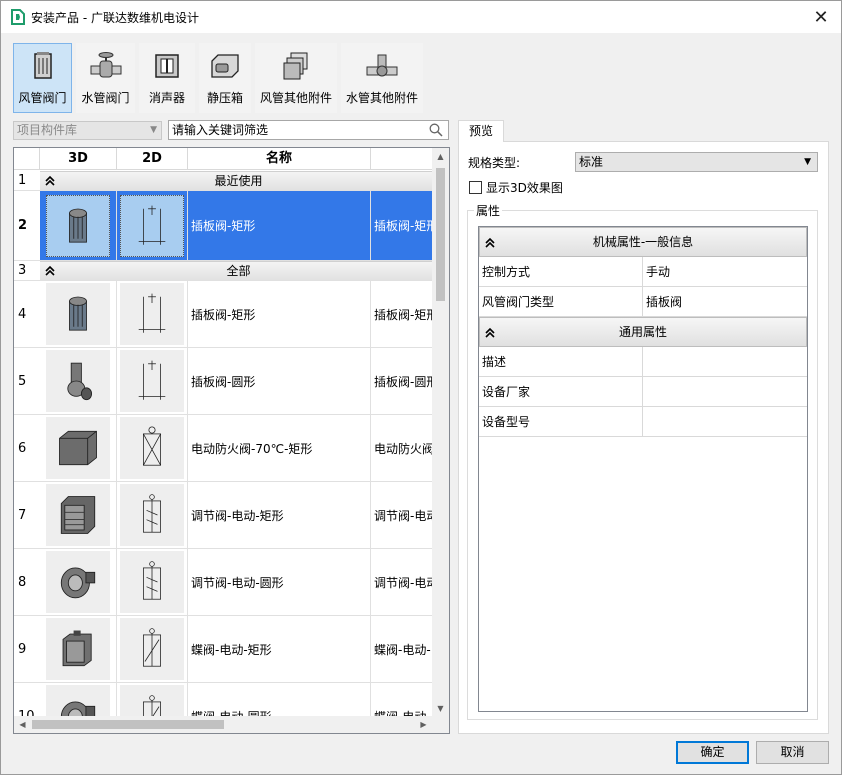  I want to click on header-2d: 2D, so click(152, 159).